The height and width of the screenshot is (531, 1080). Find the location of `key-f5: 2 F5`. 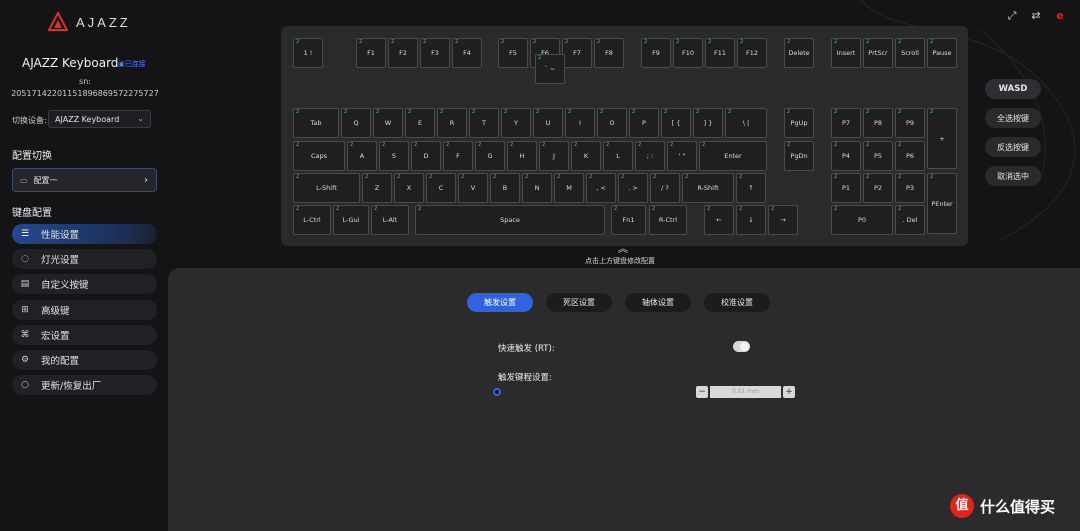

key-f5: 2 F5 is located at coordinates (513, 53).